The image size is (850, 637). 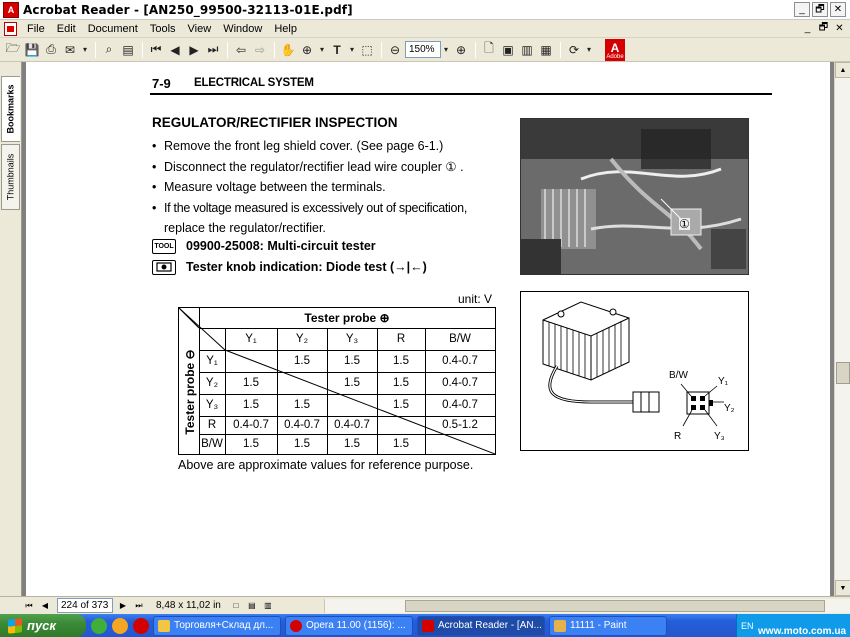 I want to click on reflow-icon: ▦, so click(x=546, y=50).